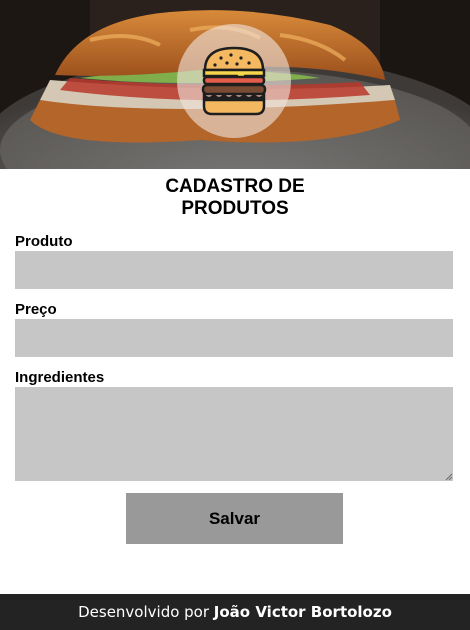 Image resolution: width=470 pixels, height=630 pixels. What do you see at coordinates (235, 186) in the screenshot?
I see `page-title-line1: CADASTRO DE` at bounding box center [235, 186].